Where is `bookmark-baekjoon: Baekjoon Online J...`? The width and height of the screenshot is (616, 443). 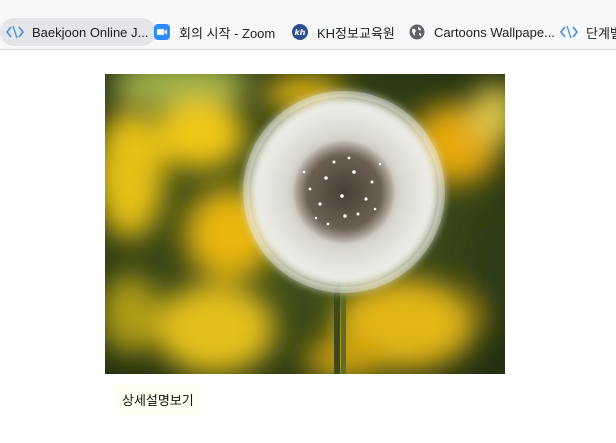
bookmark-baekjoon: Baekjoon Online J... is located at coordinates (78, 32).